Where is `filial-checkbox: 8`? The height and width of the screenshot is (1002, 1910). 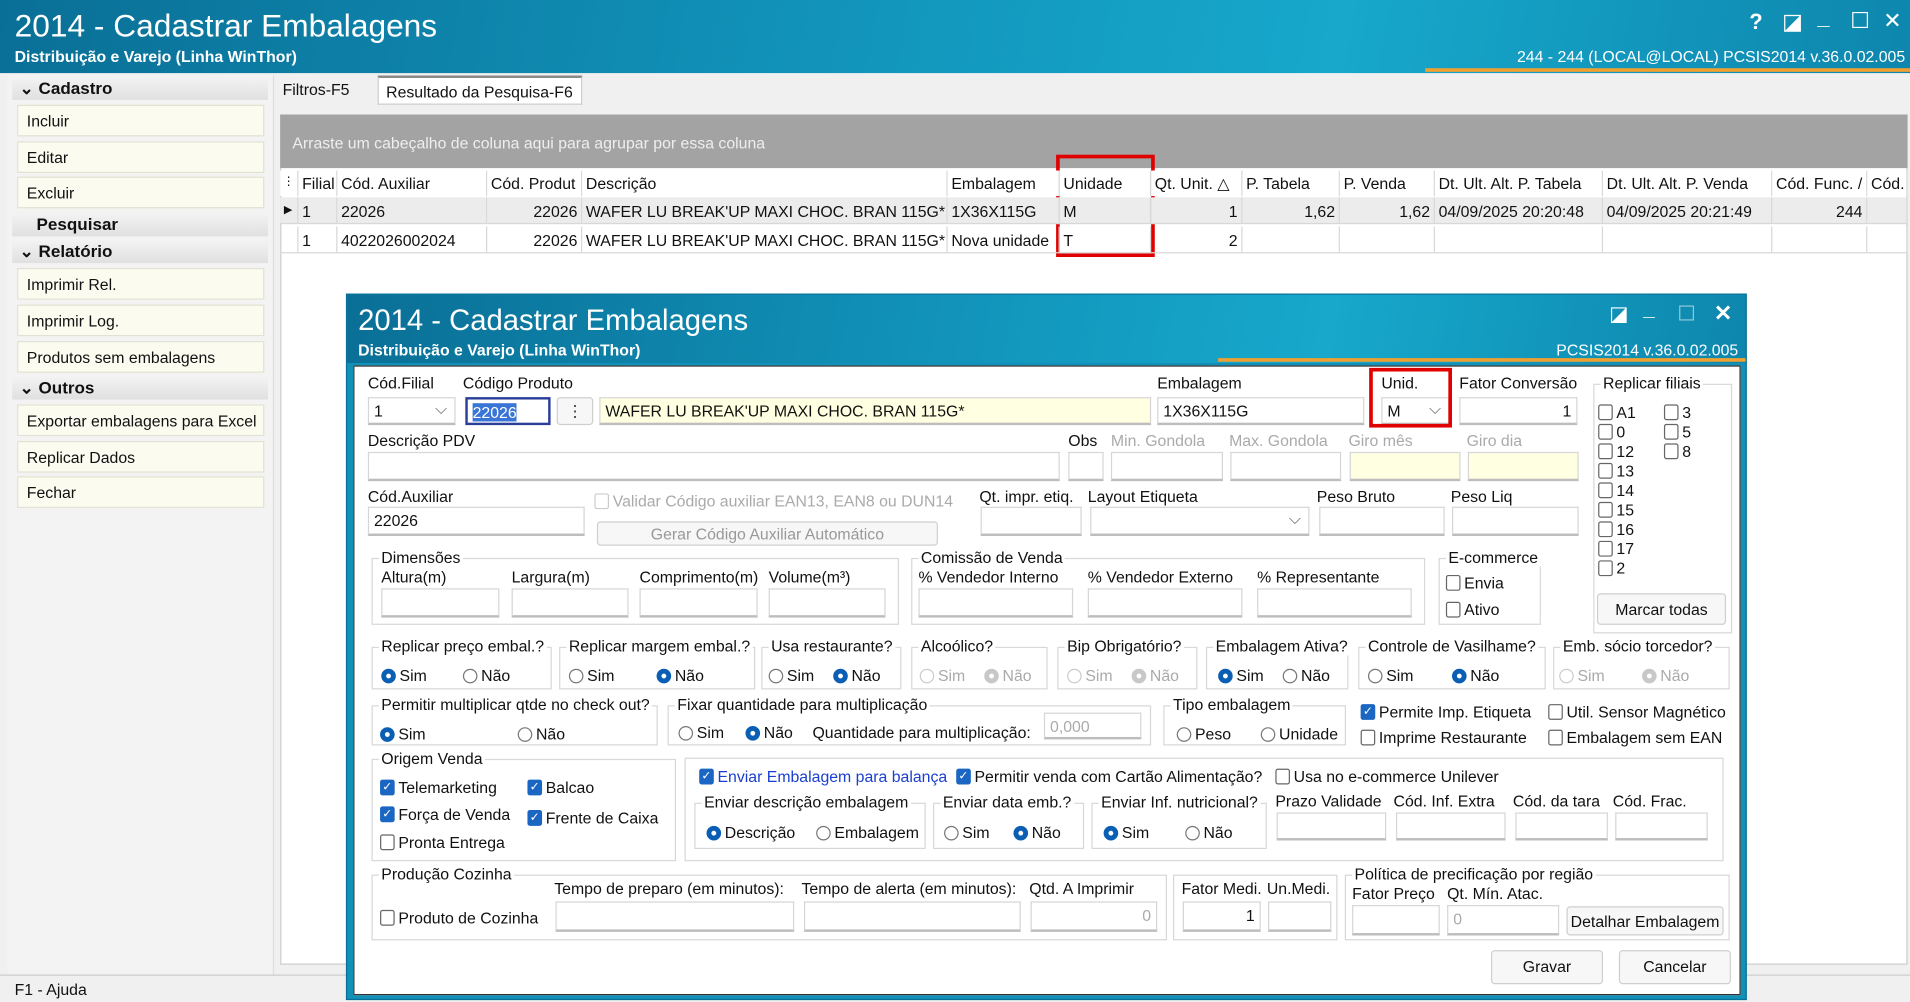 filial-checkbox: 8 is located at coordinates (1677, 451).